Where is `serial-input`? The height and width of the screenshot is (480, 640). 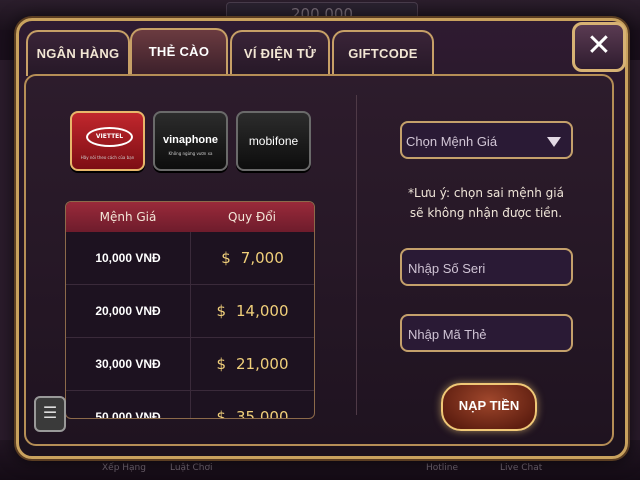 serial-input is located at coordinates (488, 268).